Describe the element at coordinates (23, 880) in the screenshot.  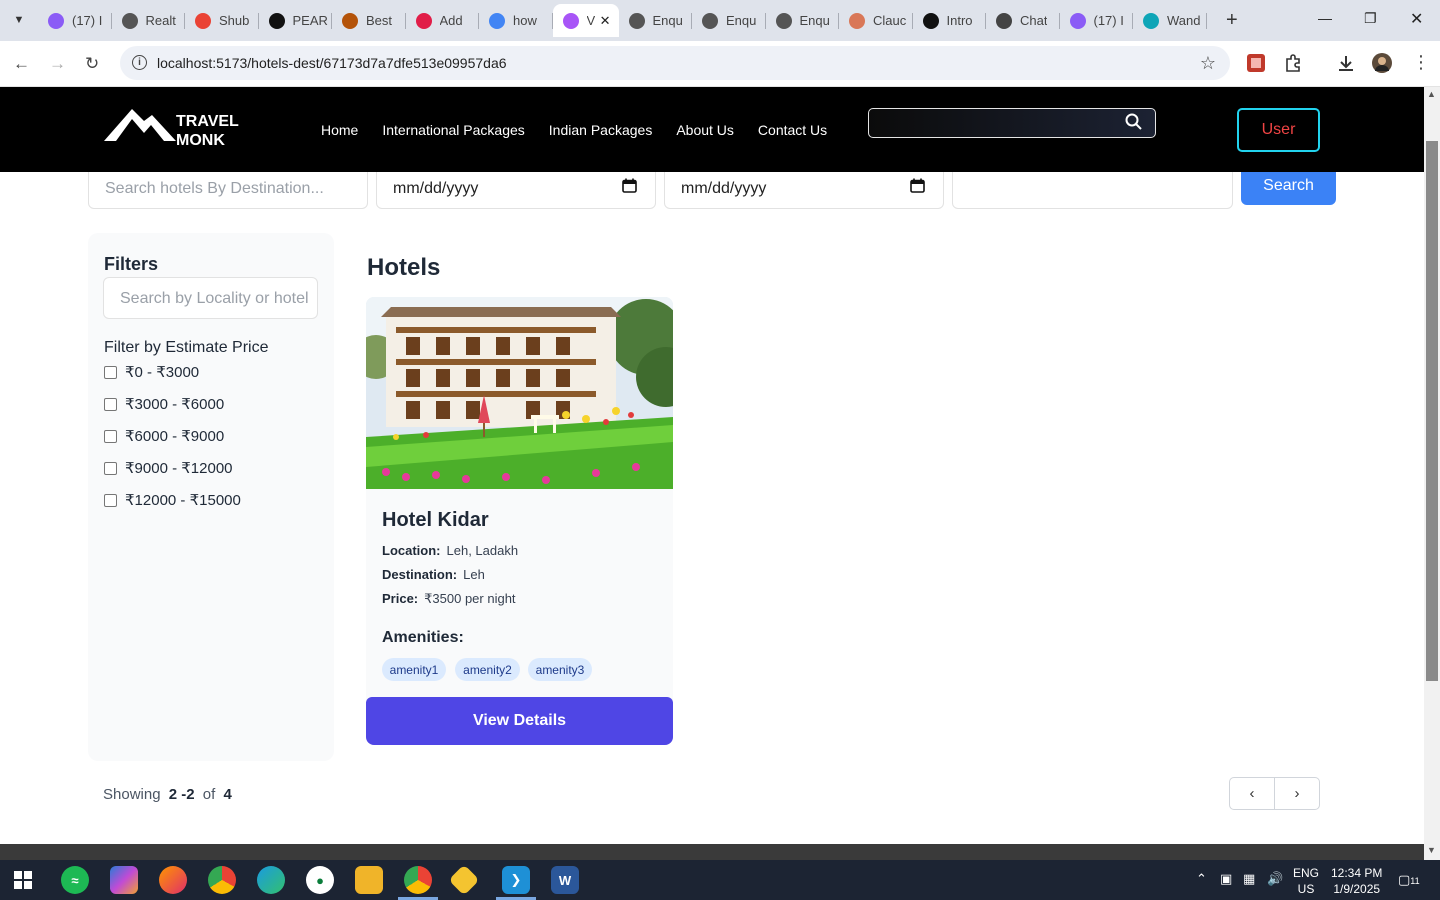
I see `windows-start-icon` at that location.